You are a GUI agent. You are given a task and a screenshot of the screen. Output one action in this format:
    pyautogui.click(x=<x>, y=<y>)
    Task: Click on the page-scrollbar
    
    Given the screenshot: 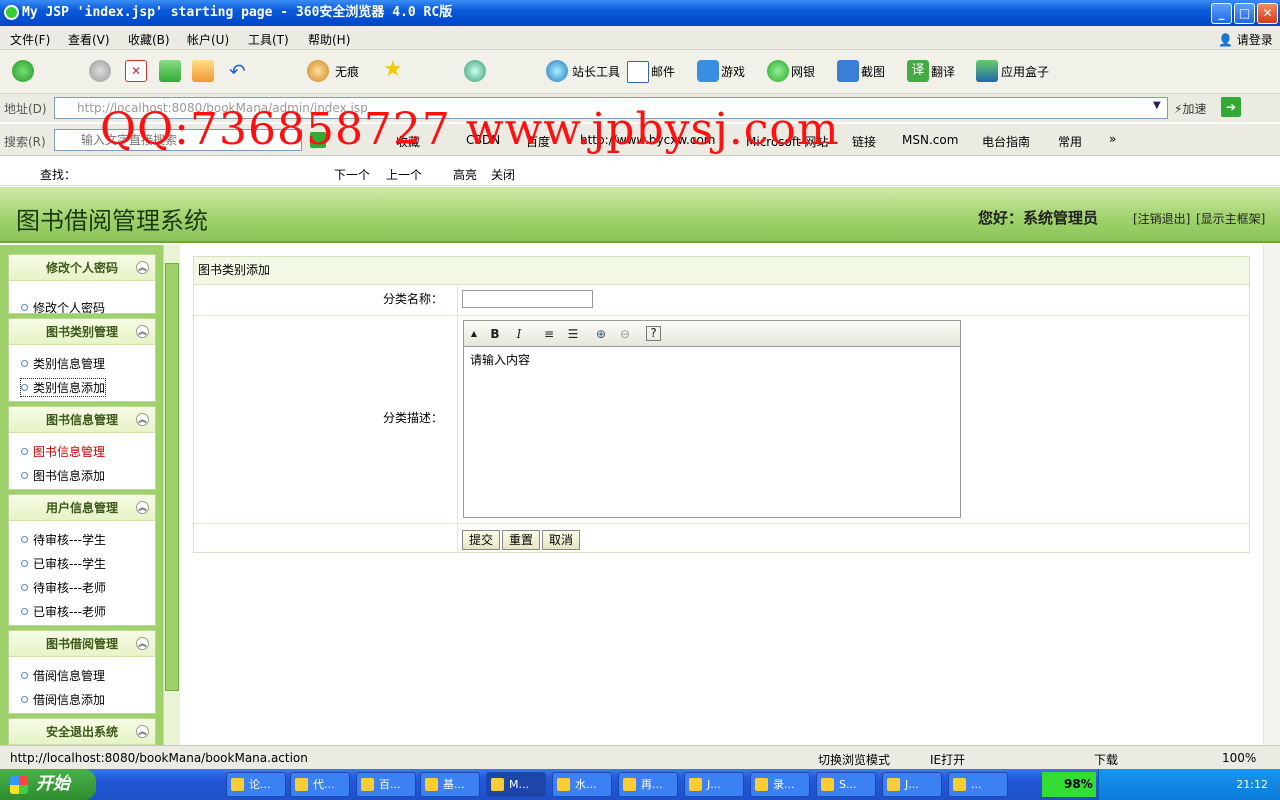 What is the action you would take?
    pyautogui.click(x=1271, y=495)
    